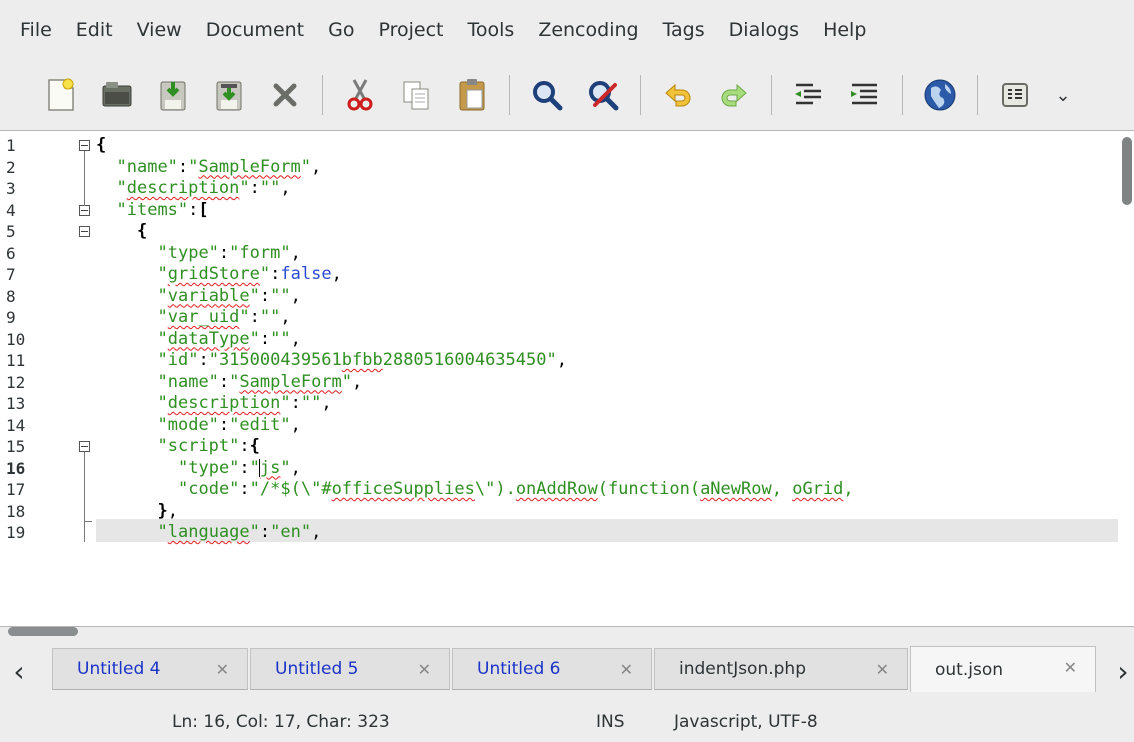 The width and height of the screenshot is (1134, 742). I want to click on undo-icon, so click(678, 95).